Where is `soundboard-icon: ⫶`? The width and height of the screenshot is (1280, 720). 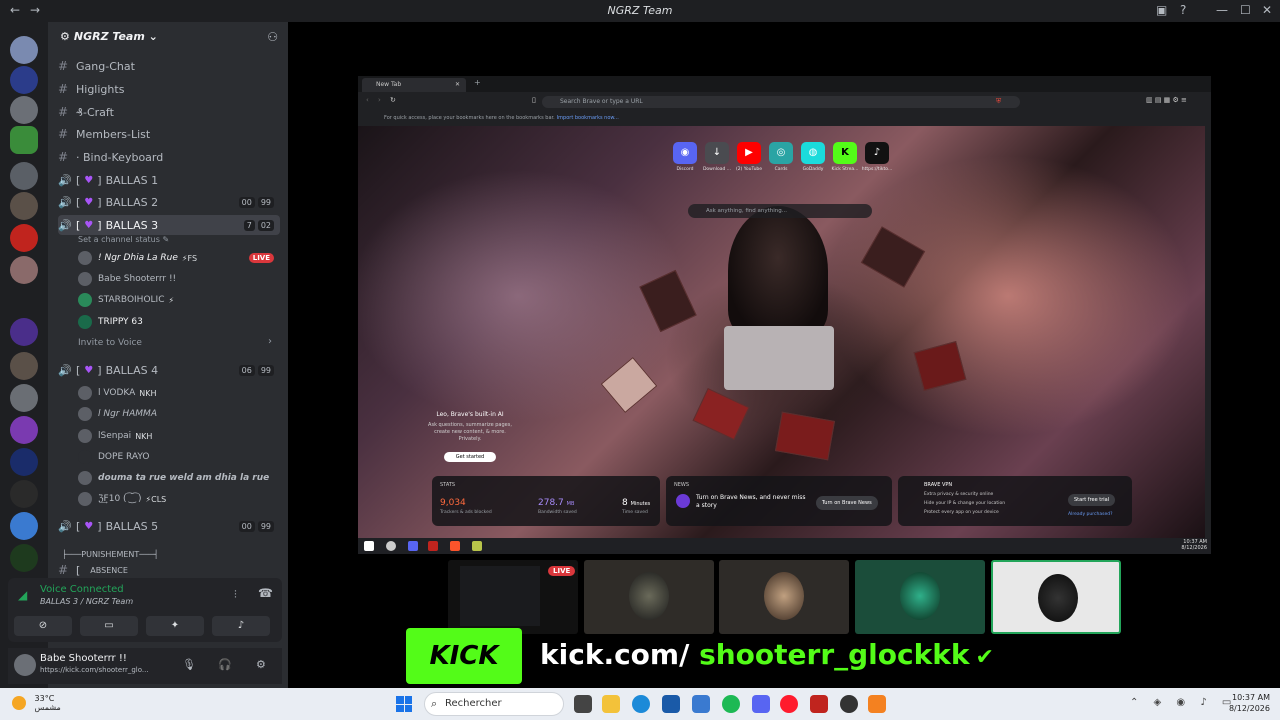
soundboard-icon: ⫶ is located at coordinates (235, 595).